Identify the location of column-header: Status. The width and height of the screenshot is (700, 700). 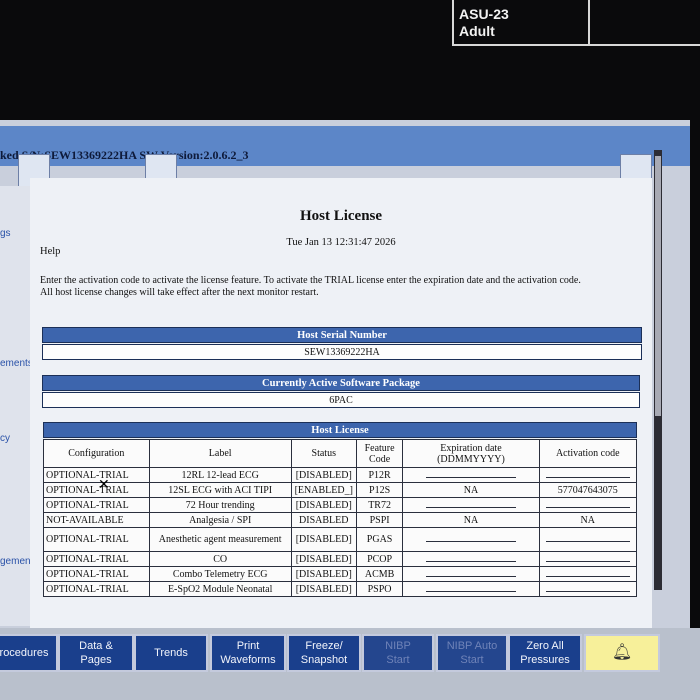
(323, 453).